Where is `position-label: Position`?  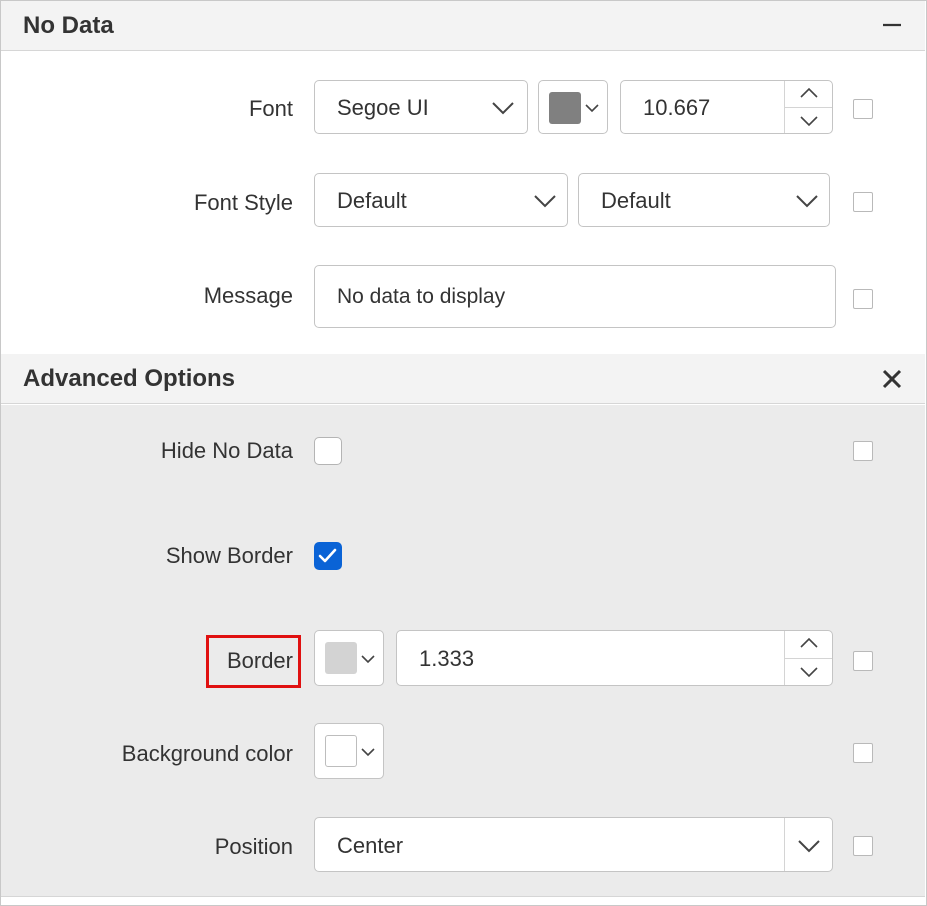
position-label: Position is located at coordinates (253, 846).